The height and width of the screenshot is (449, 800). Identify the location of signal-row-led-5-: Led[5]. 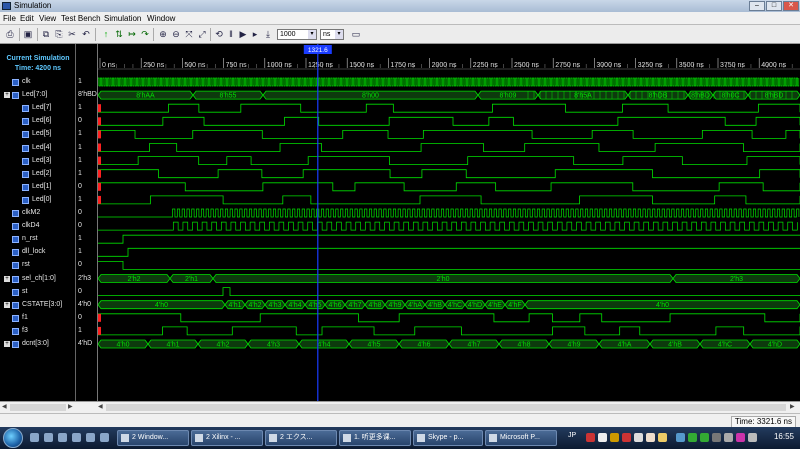
(38, 134).